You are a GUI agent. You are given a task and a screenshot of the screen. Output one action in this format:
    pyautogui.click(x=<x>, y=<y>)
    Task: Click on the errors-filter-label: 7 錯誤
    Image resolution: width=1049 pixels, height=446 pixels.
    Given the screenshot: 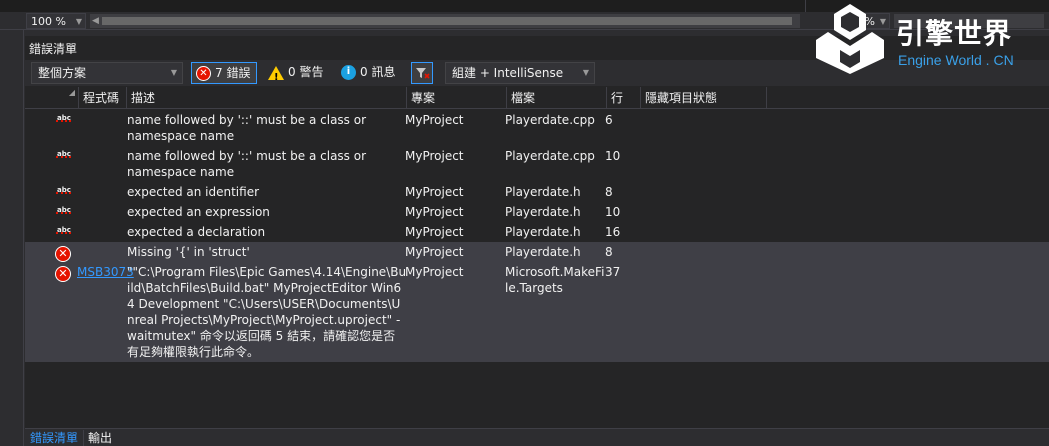 What is the action you would take?
    pyautogui.click(x=233, y=73)
    